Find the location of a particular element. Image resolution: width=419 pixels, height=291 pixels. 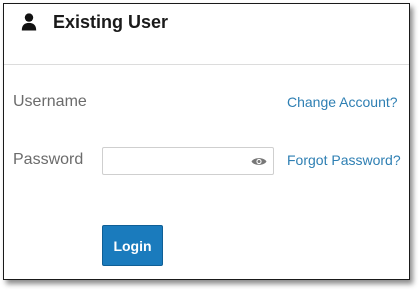

login-button: Login is located at coordinates (132, 245).